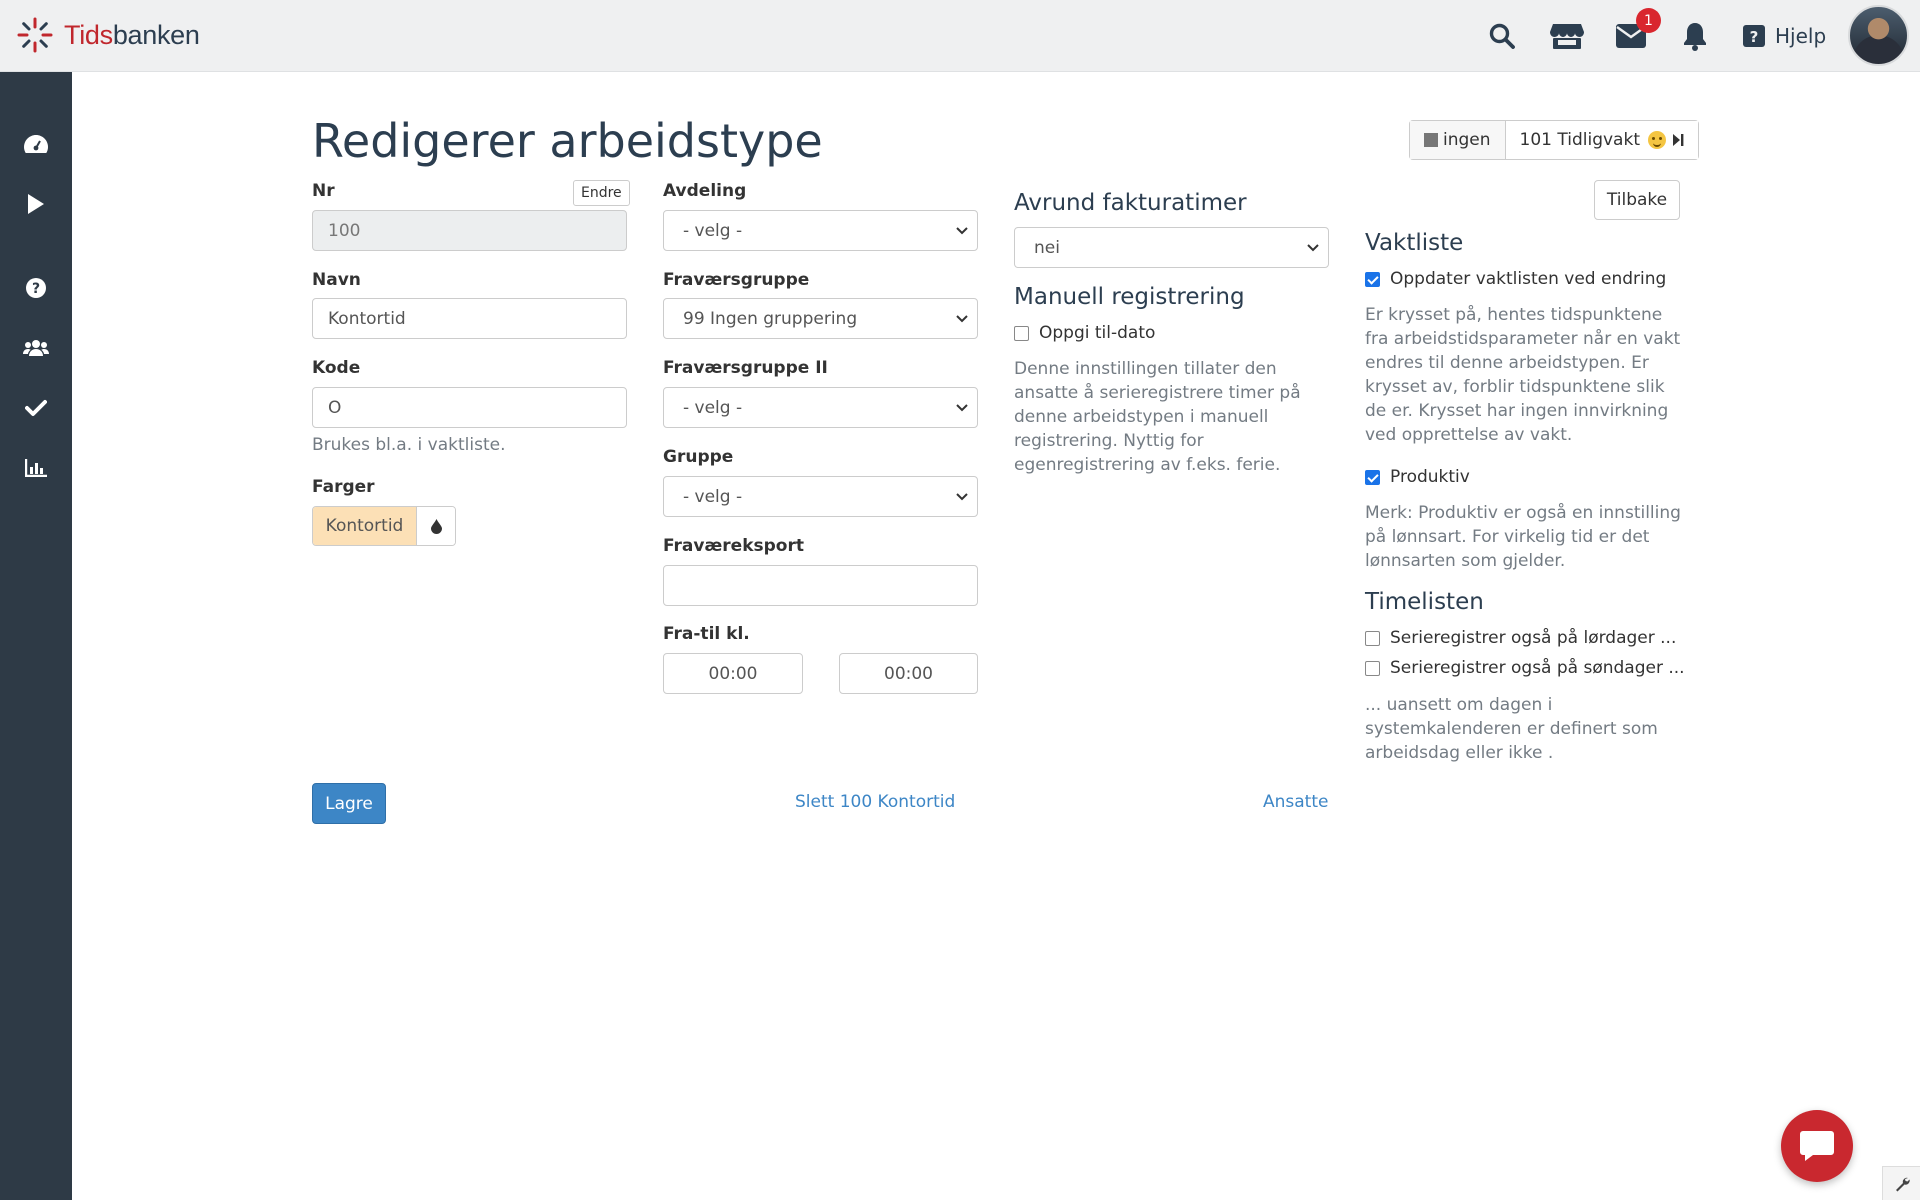 This screenshot has height=1200, width=1920. I want to click on produktiv-label: Produktiv, so click(1430, 477).